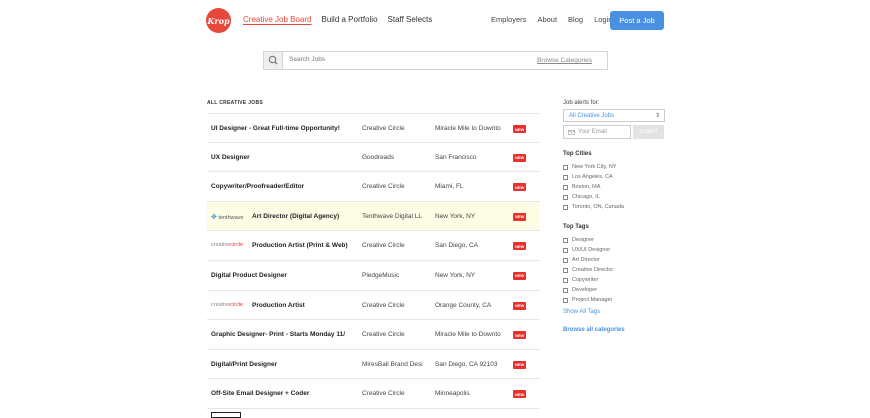  Describe the element at coordinates (227, 305) in the screenshot. I see `creative-circle-logo: creativecircle` at that location.